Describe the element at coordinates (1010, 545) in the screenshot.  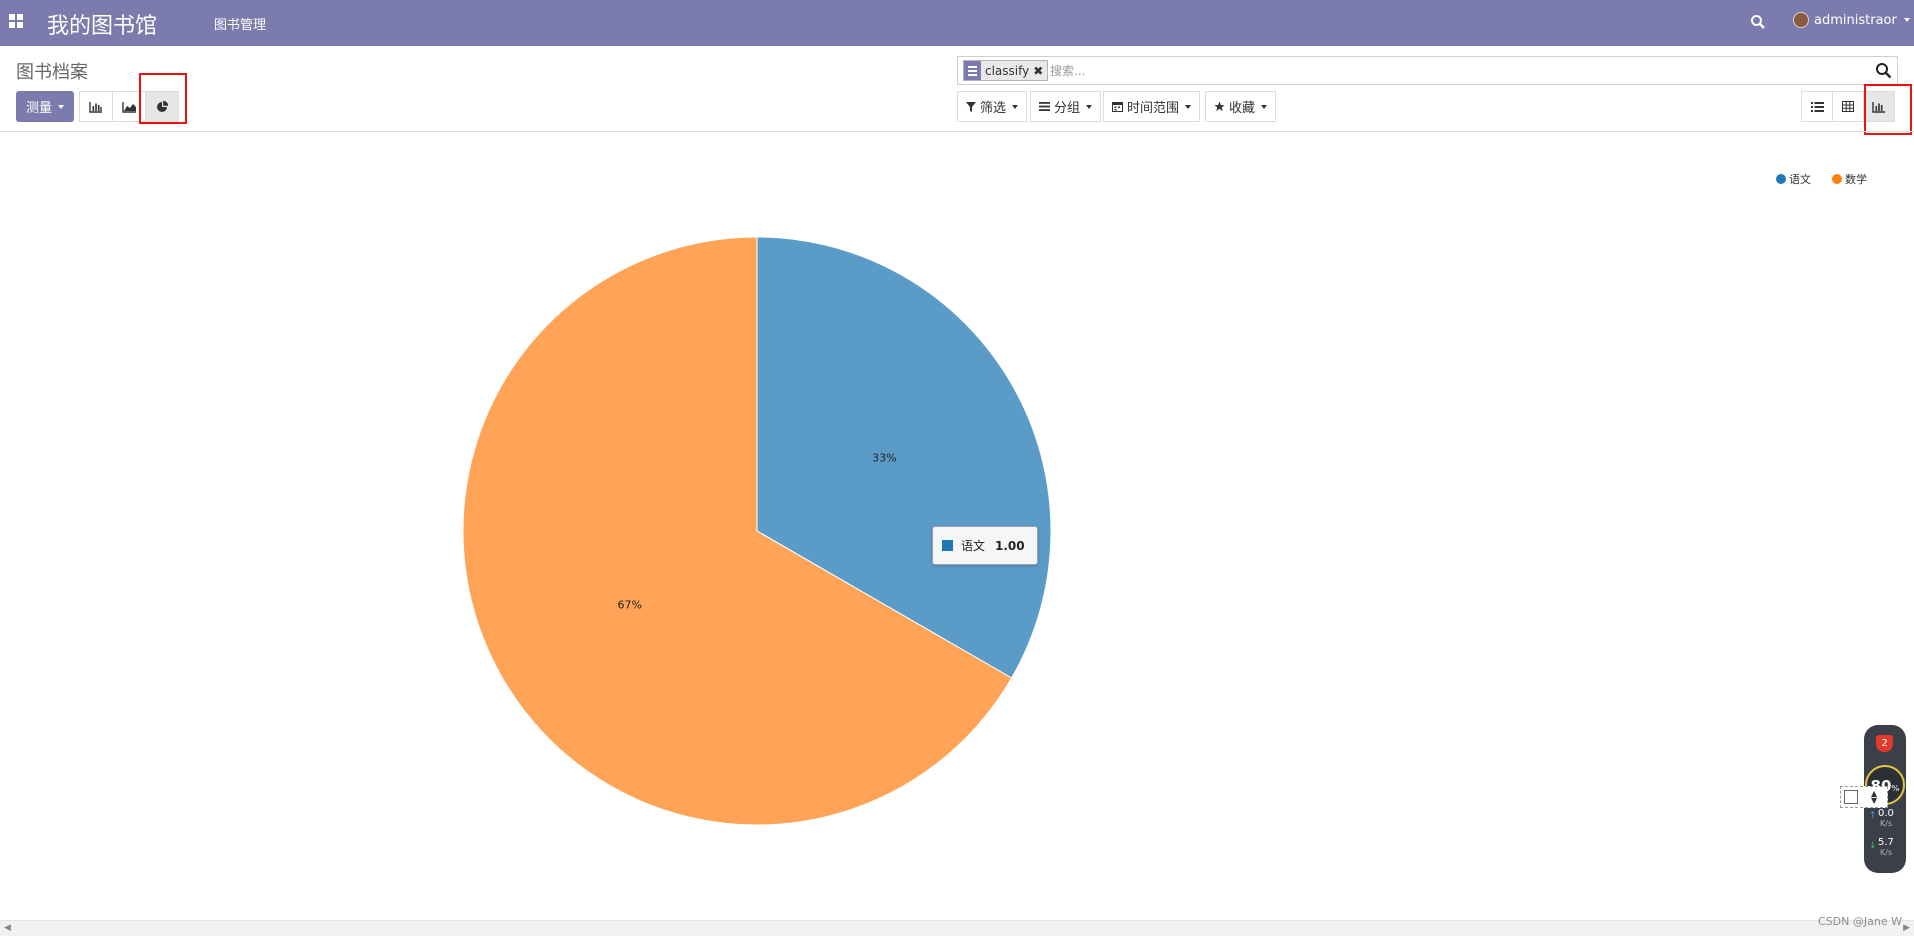
I see `tooltip-value: 1.00` at that location.